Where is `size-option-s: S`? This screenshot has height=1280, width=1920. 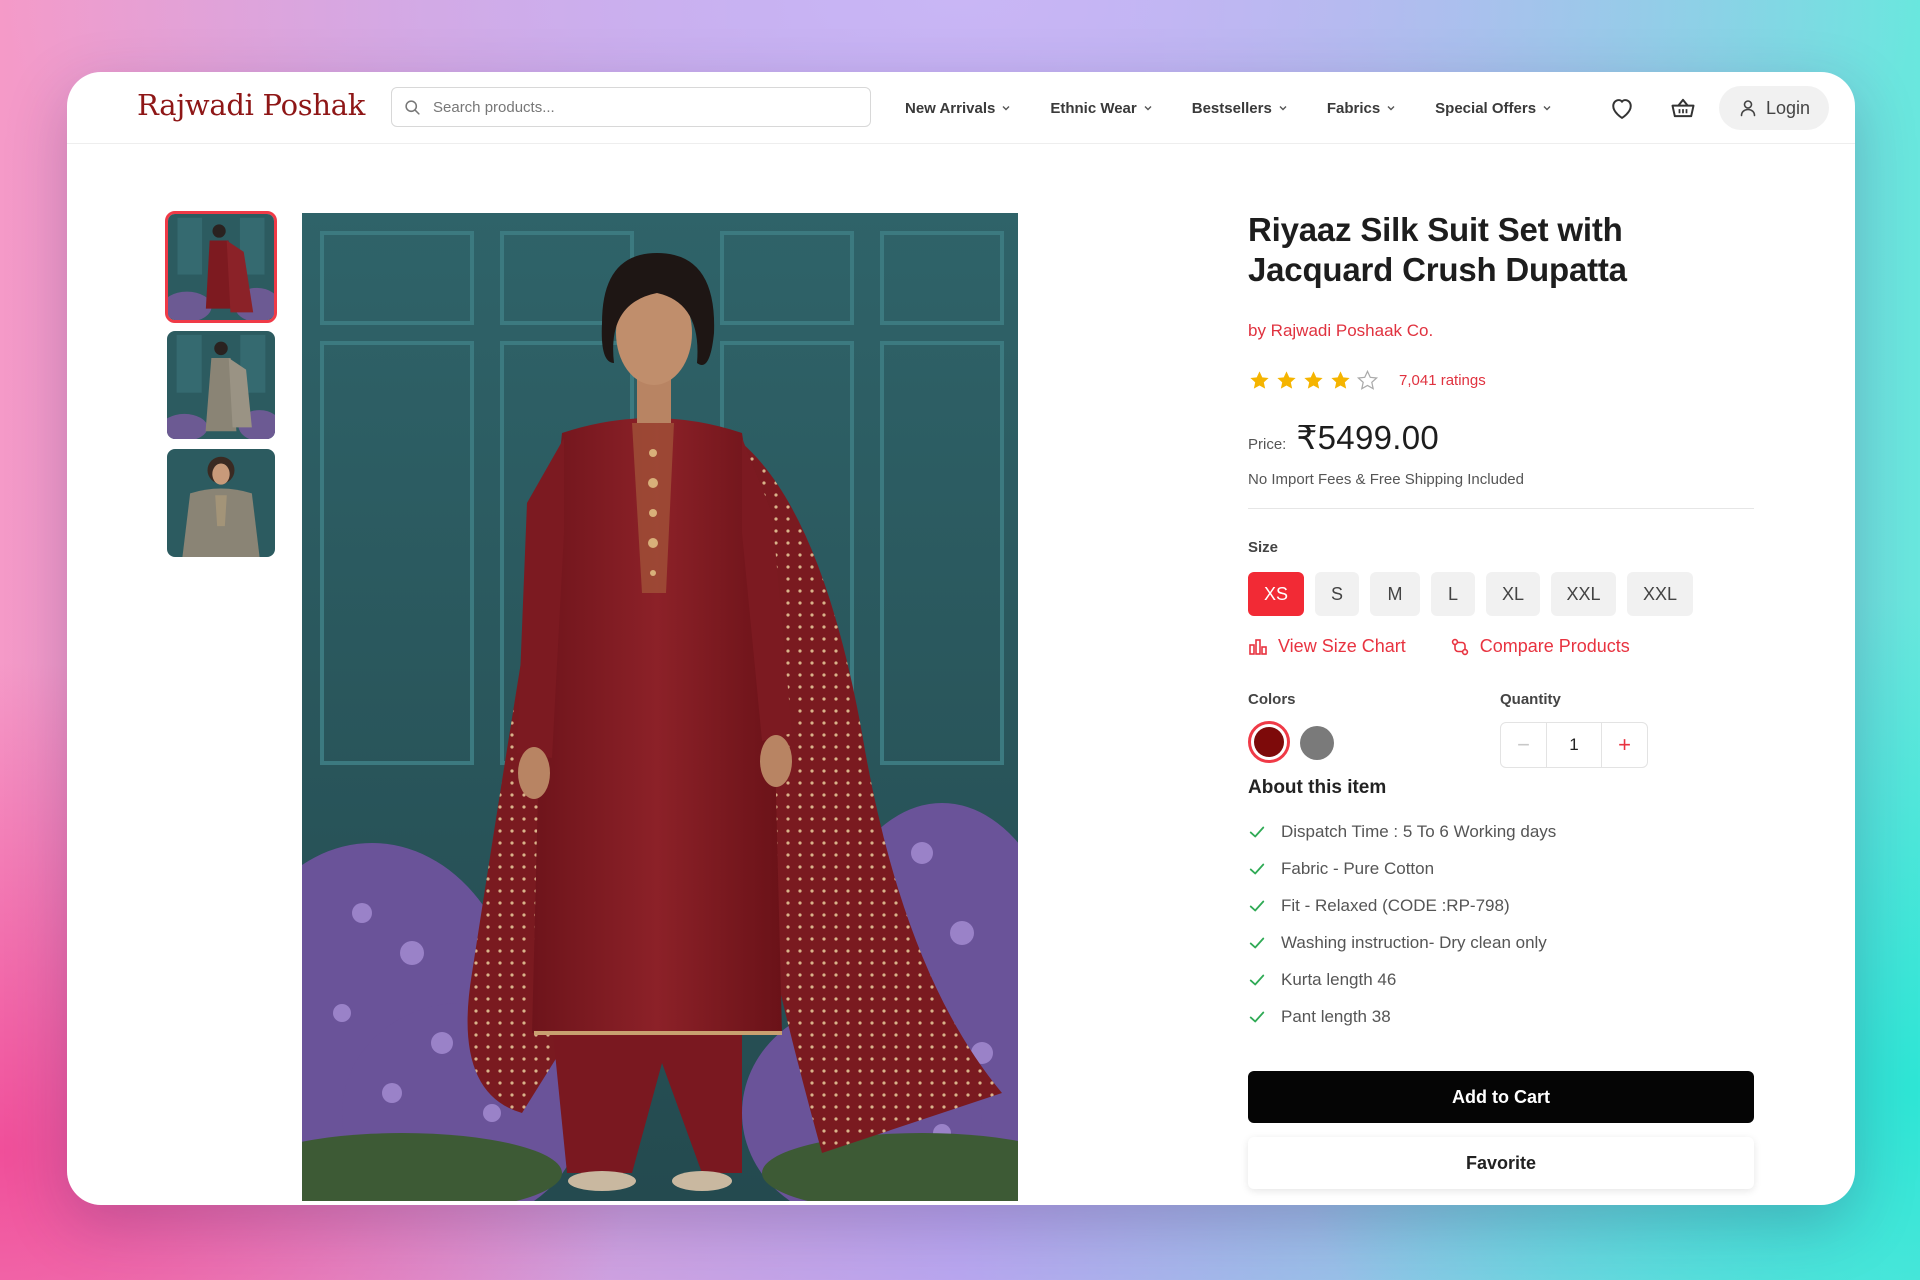
size-option-s: S is located at coordinates (1337, 594).